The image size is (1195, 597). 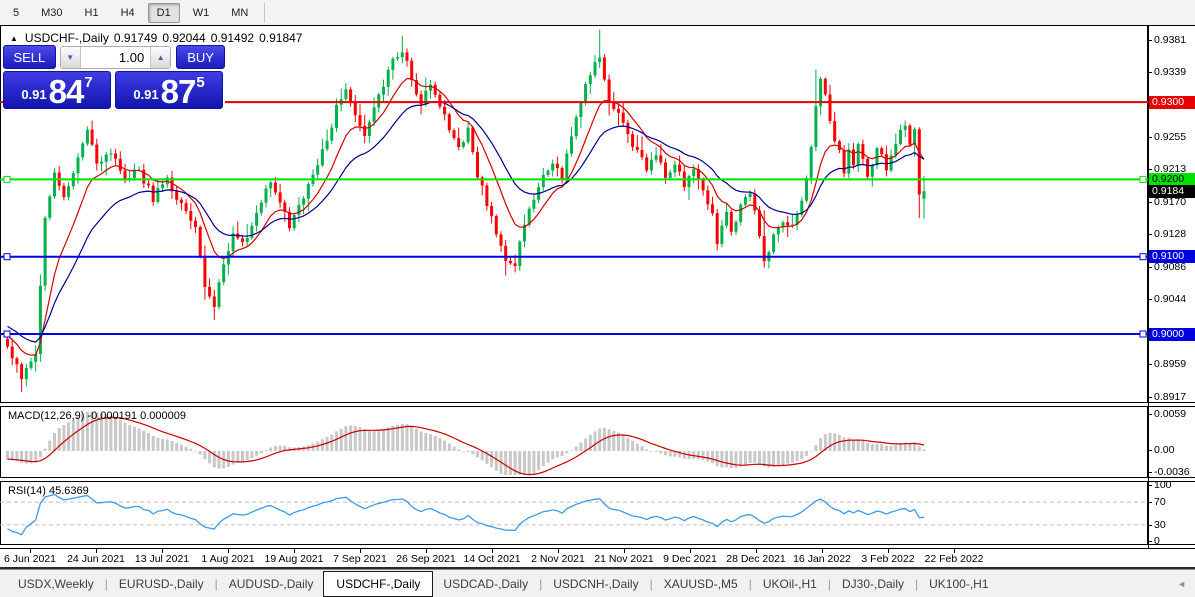 I want to click on price-tick: 0.9128, so click(x=1170, y=234).